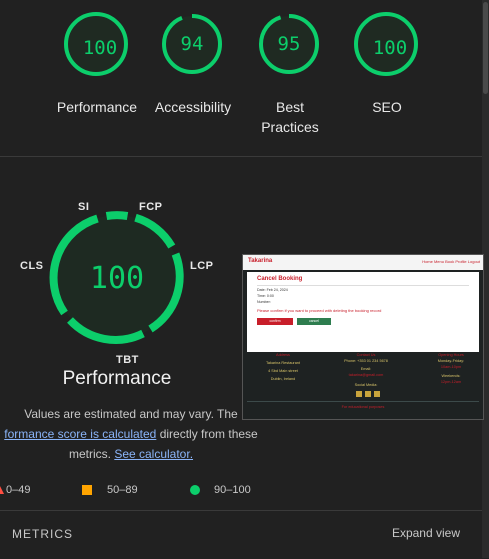  Describe the element at coordinates (426, 533) in the screenshot. I see `expand-view-button: Expand view` at that location.